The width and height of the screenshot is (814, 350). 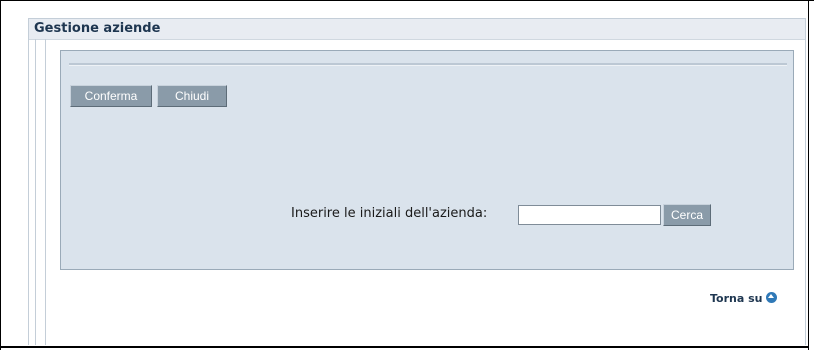 What do you see at coordinates (97, 28) in the screenshot?
I see `panel-title: Gestione aziende` at bounding box center [97, 28].